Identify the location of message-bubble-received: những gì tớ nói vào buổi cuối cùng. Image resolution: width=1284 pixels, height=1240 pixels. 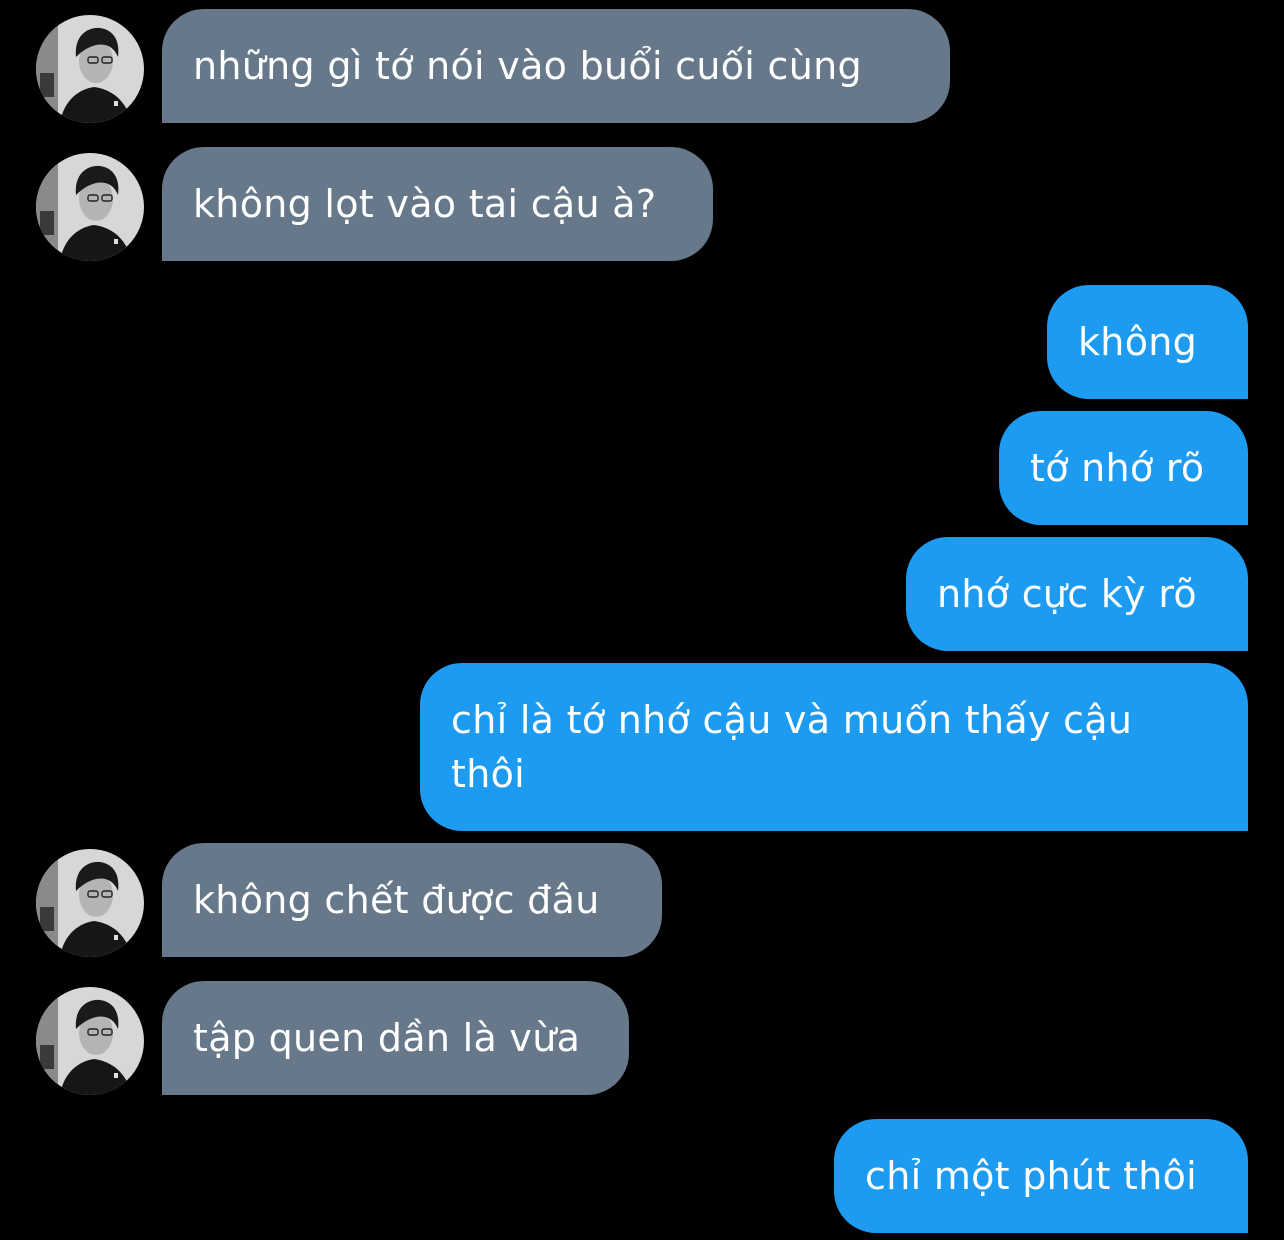
(556, 66).